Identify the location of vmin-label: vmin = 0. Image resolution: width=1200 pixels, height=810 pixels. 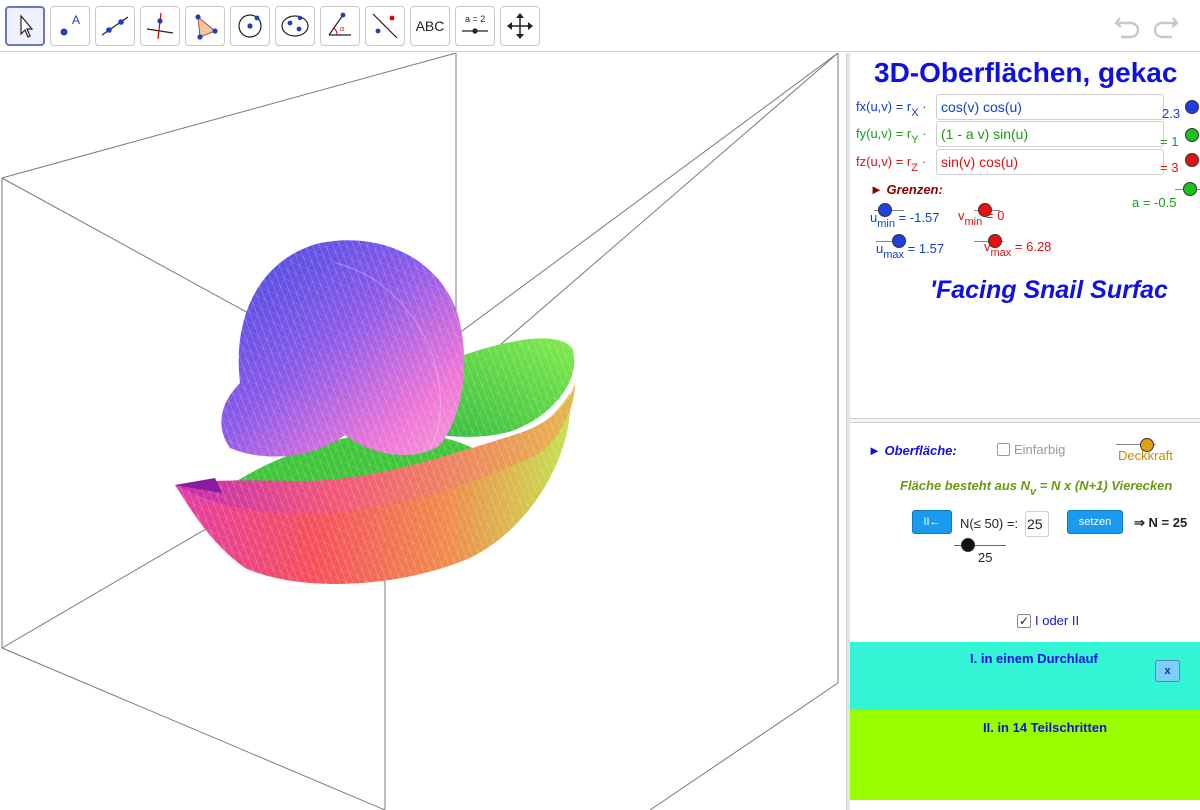
(981, 218).